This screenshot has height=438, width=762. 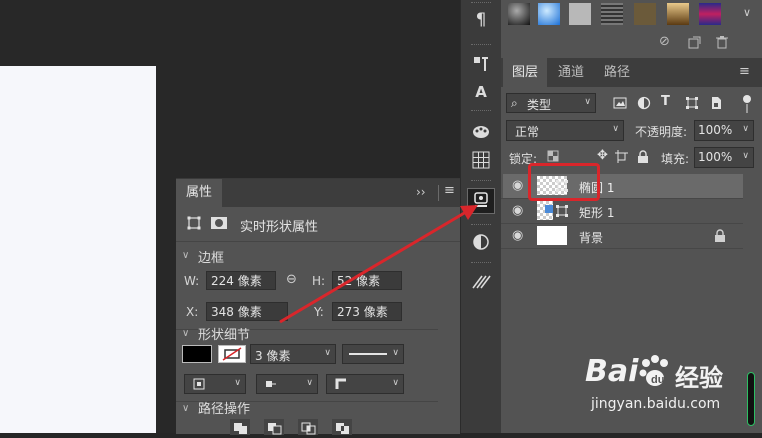 What do you see at coordinates (699, 378) in the screenshot?
I see `watermark-suffix: 经验` at bounding box center [699, 378].